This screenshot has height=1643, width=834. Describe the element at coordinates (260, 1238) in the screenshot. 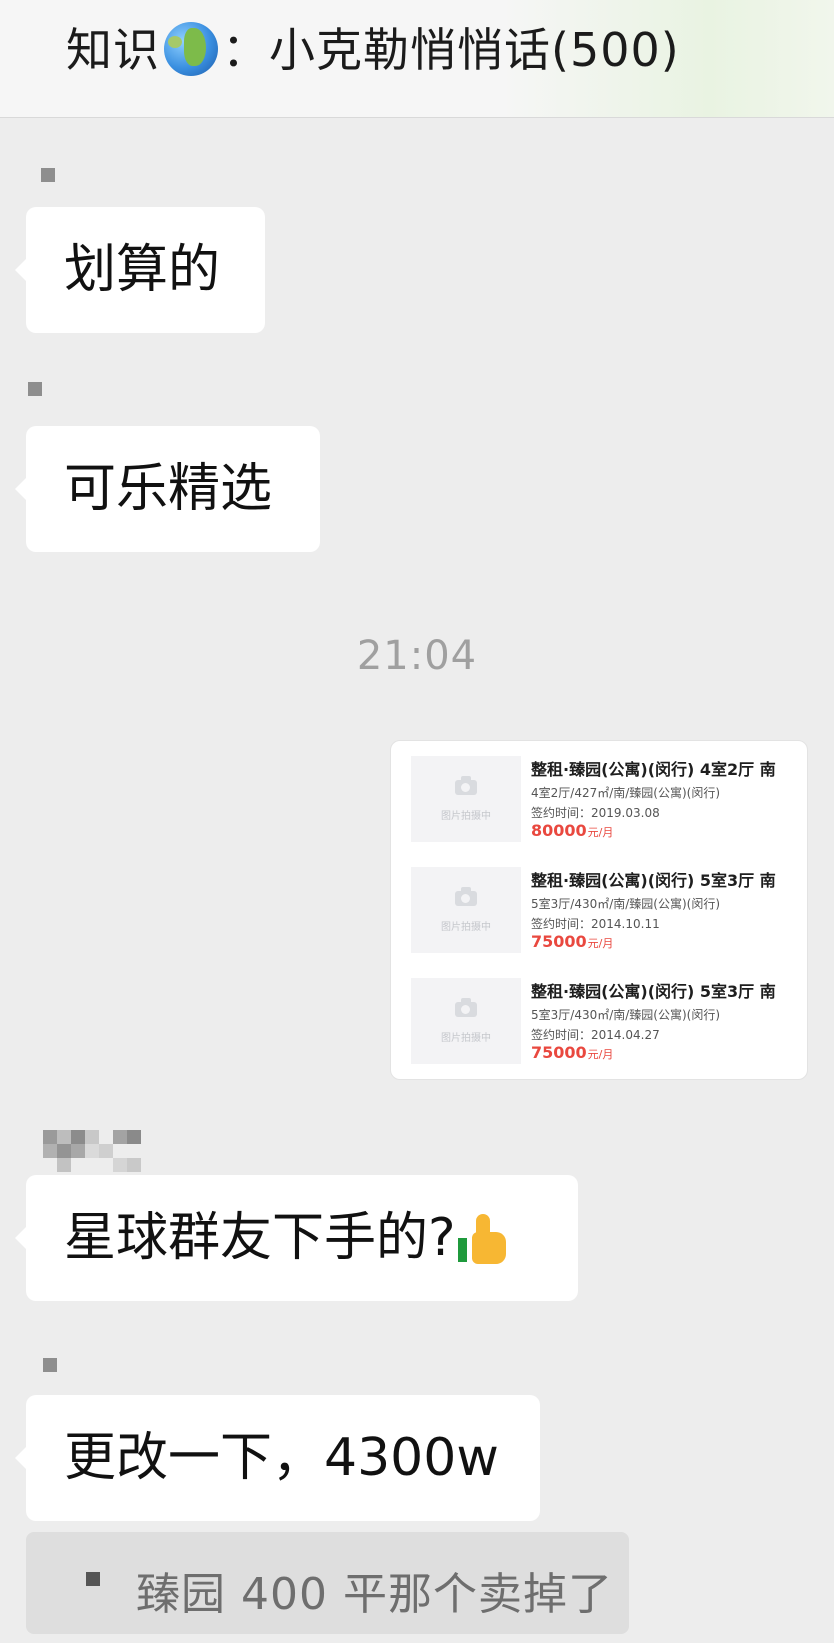

I see `message-text: 星球群友下手的?` at that location.